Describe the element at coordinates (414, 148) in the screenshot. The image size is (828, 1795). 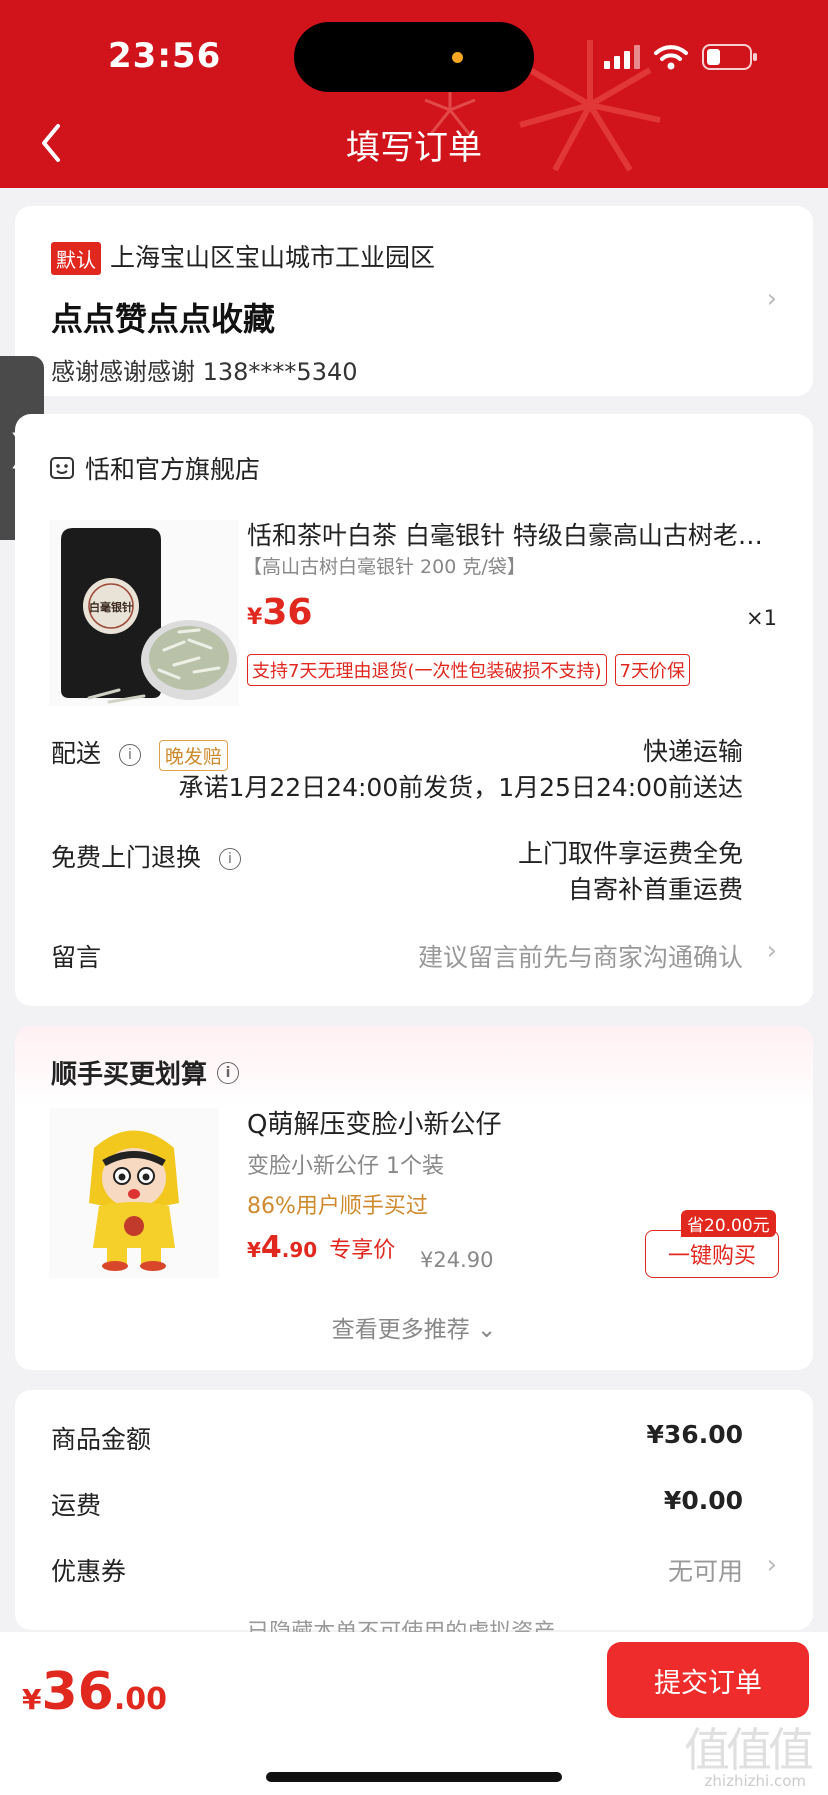
I see `page-title: 填写订单` at that location.